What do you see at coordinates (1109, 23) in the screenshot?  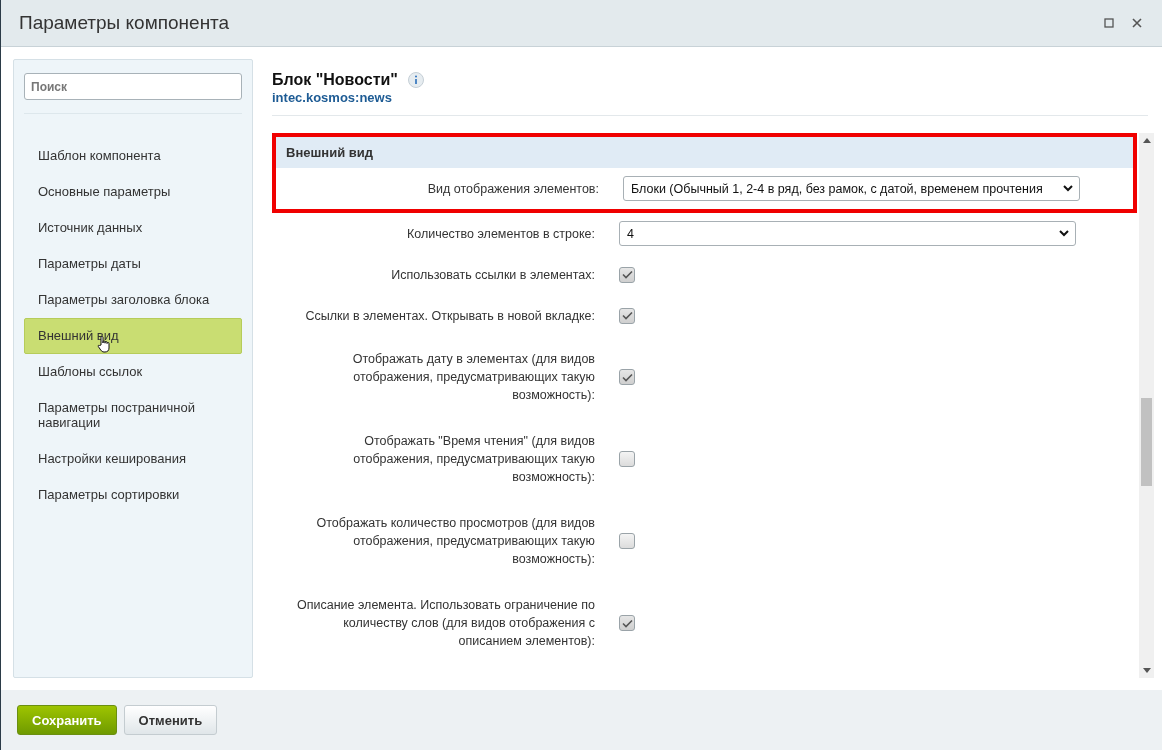 I see `maximize-icon` at bounding box center [1109, 23].